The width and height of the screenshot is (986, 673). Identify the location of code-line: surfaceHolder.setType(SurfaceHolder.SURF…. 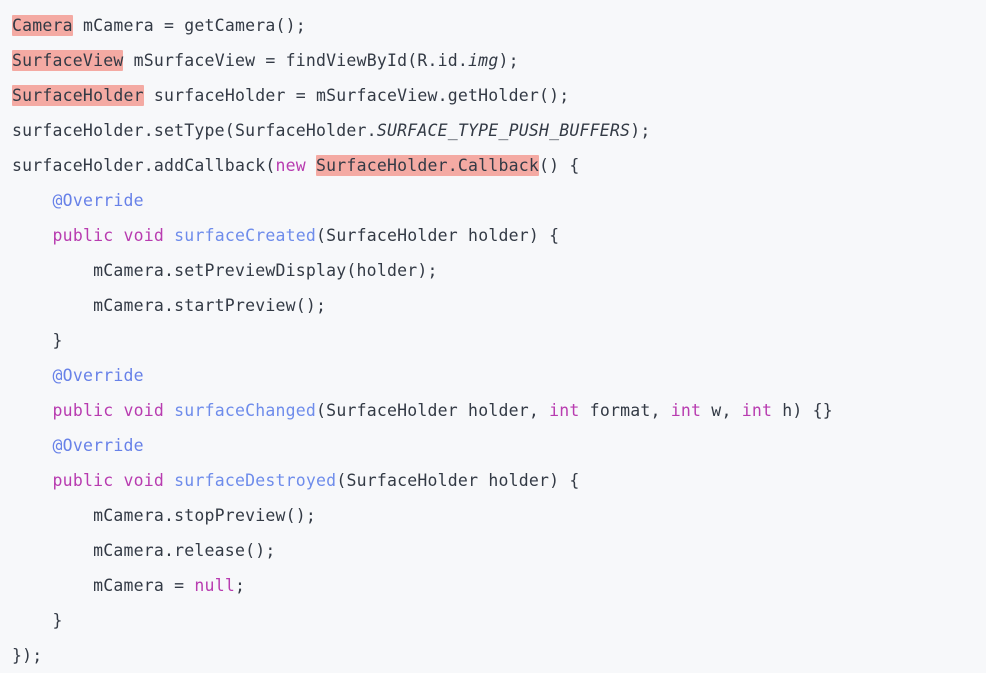
(499, 130).